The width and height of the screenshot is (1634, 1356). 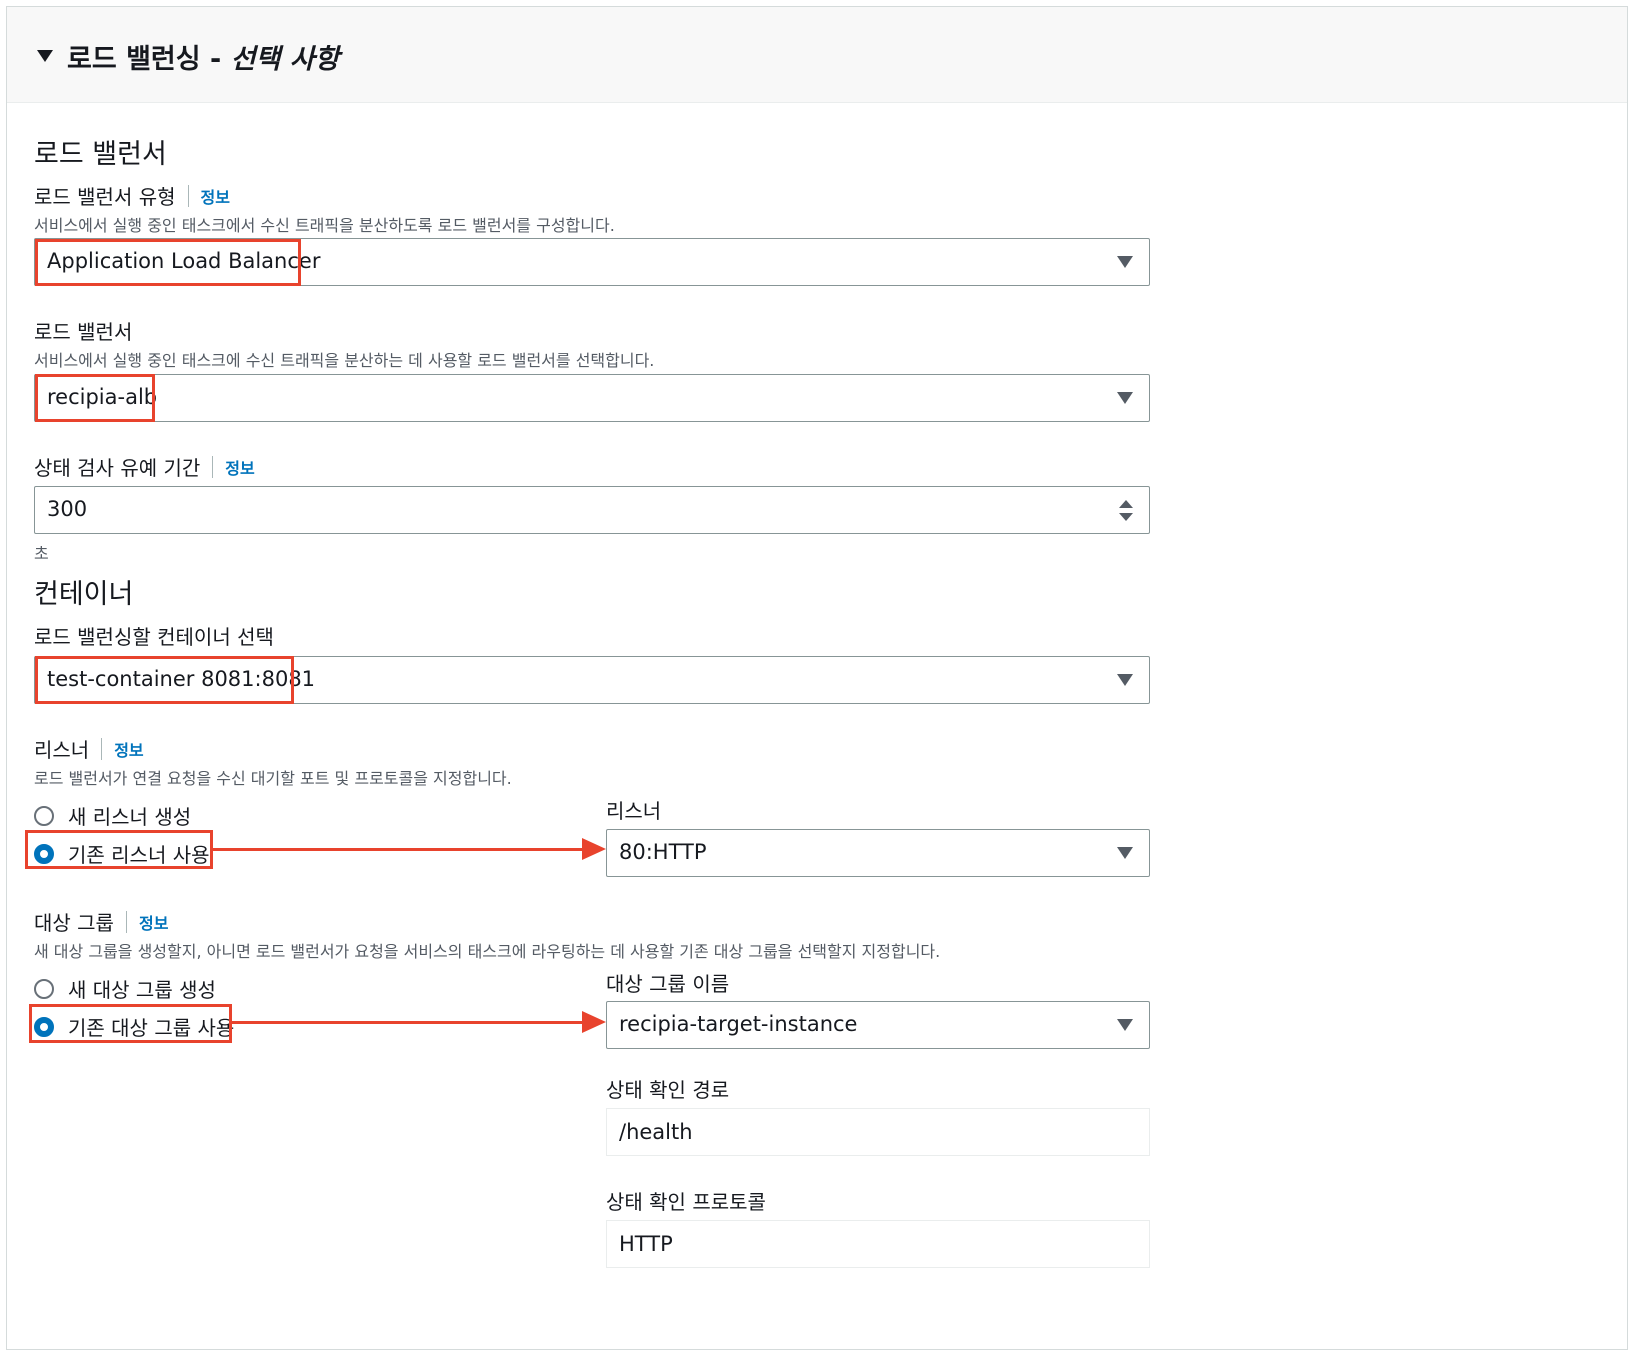 What do you see at coordinates (67, 509) in the screenshot?
I see `grace-period-value: 300` at bounding box center [67, 509].